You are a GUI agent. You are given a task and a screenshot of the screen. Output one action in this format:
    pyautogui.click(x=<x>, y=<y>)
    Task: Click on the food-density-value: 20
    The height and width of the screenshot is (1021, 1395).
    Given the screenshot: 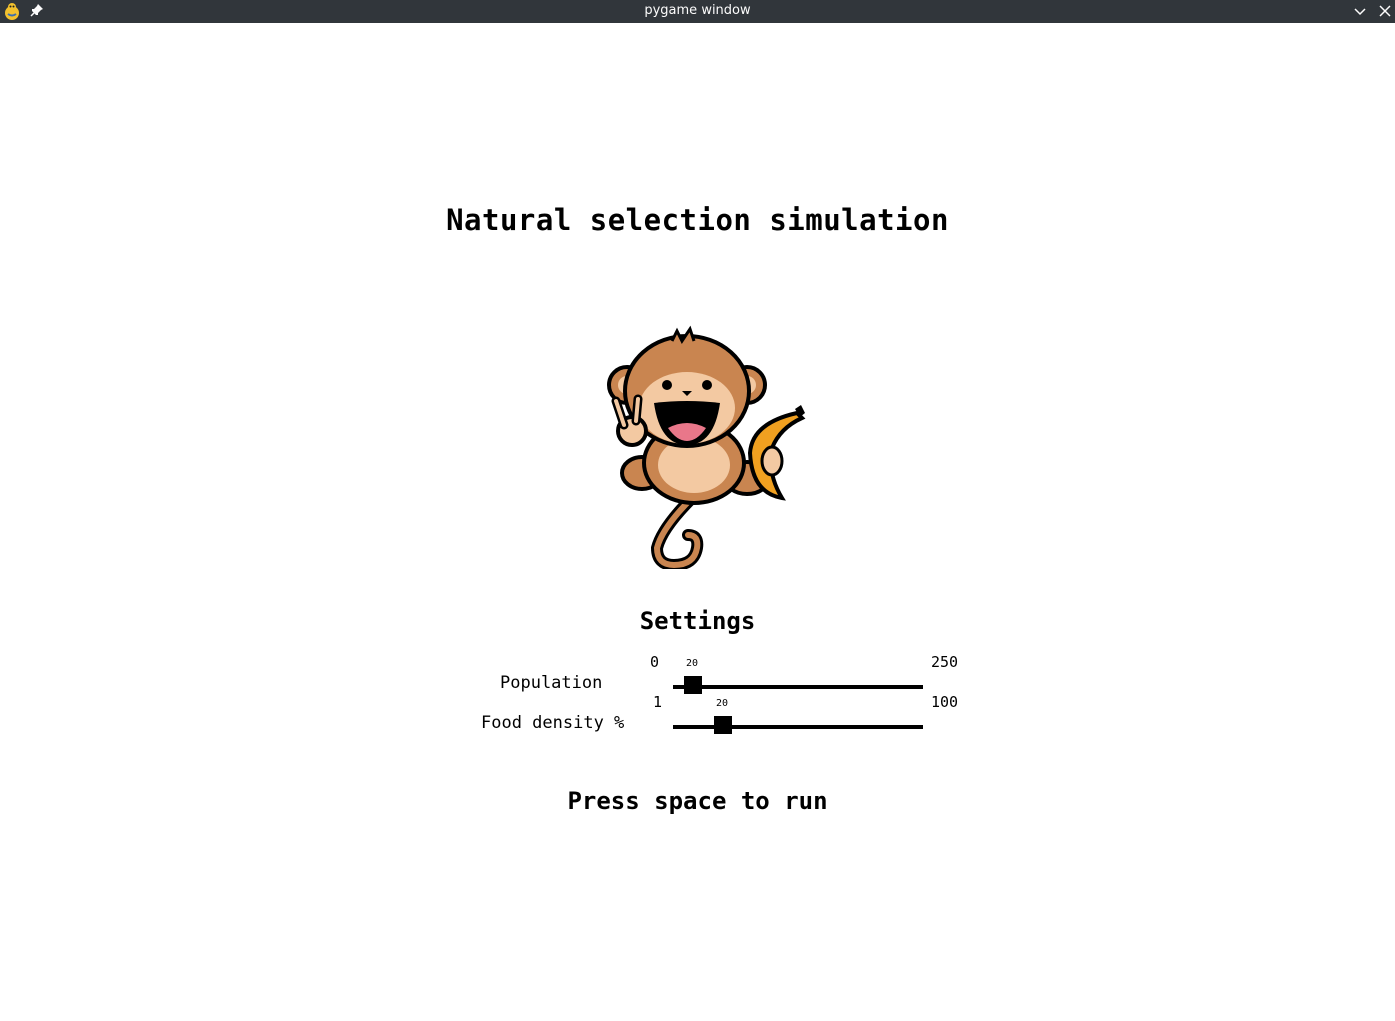 What is the action you would take?
    pyautogui.click(x=722, y=703)
    